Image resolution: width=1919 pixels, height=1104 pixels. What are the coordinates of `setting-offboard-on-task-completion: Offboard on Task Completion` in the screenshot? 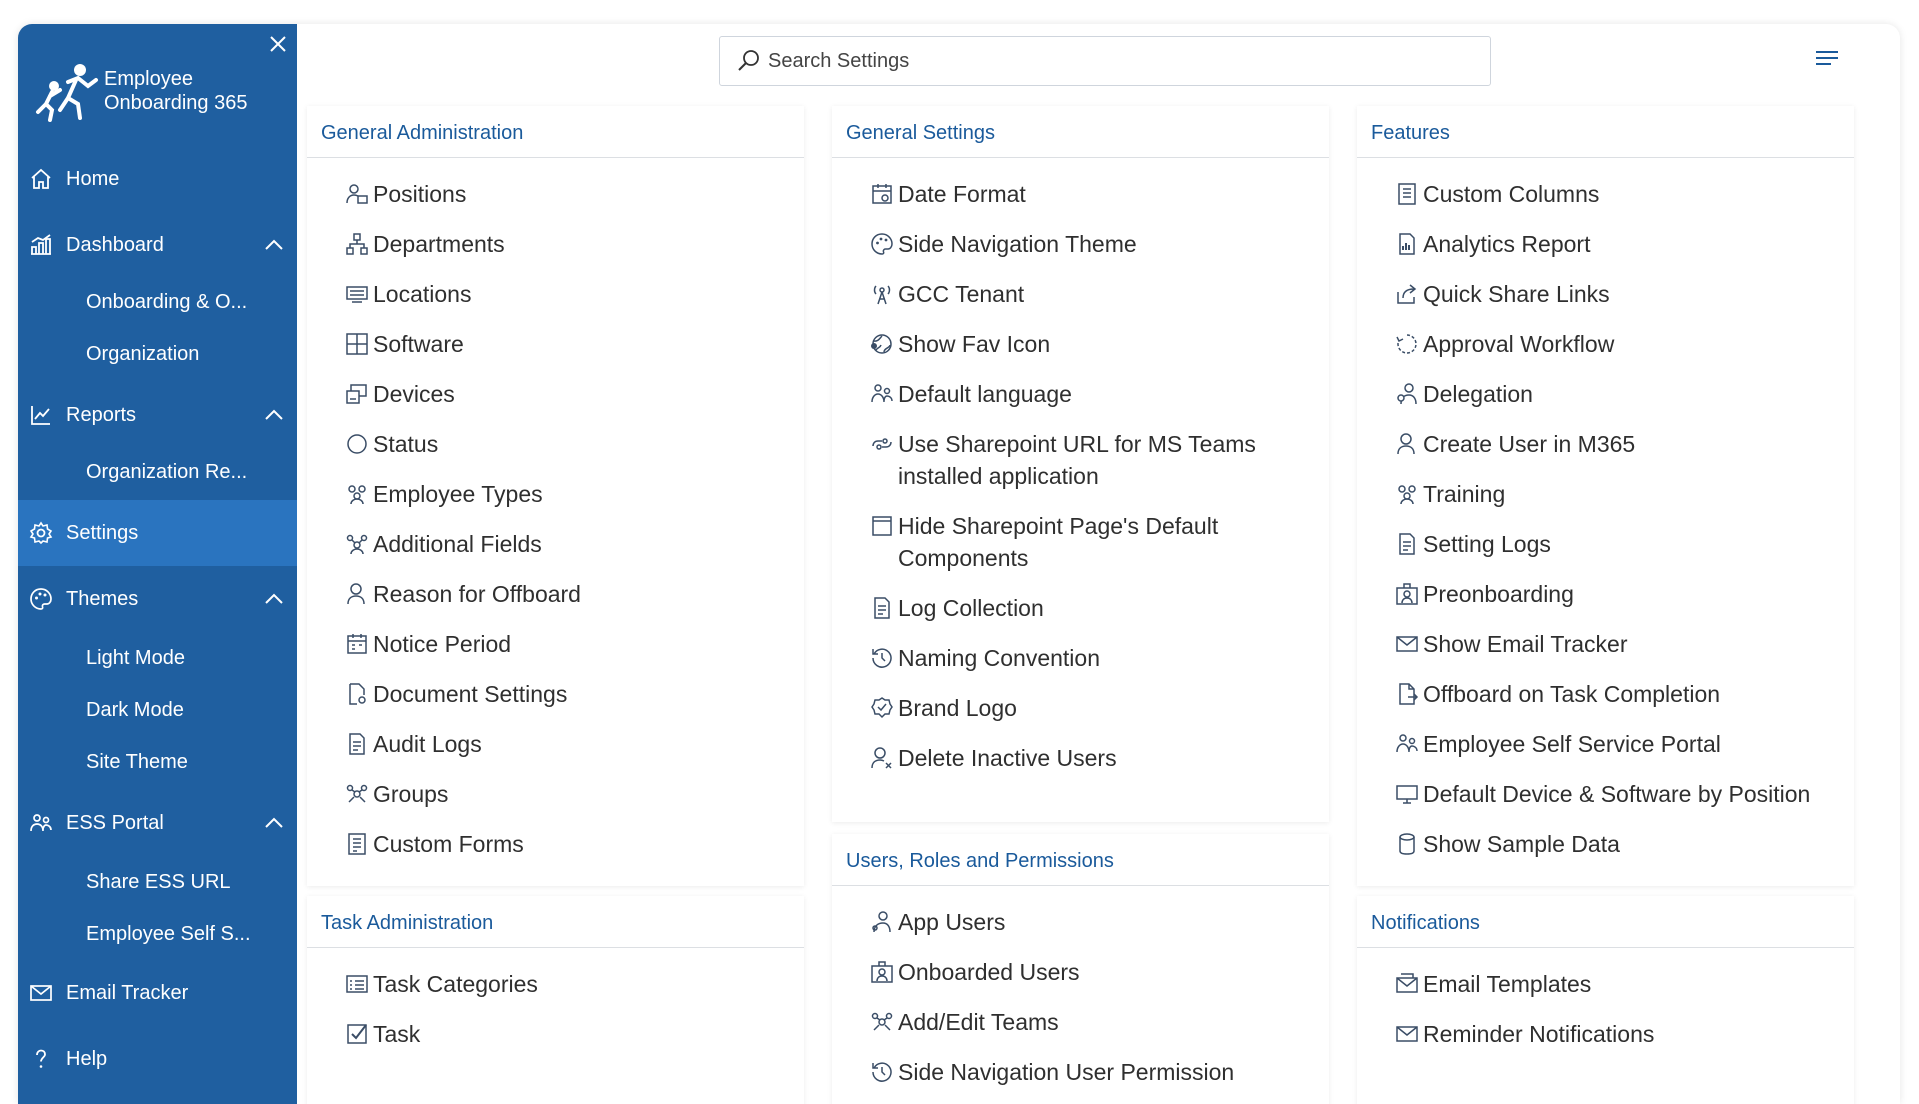 It's located at (1605, 694).